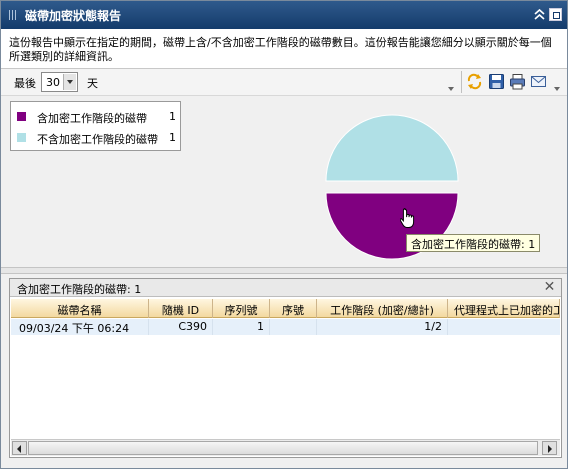  I want to click on days-select: 30, so click(59, 82).